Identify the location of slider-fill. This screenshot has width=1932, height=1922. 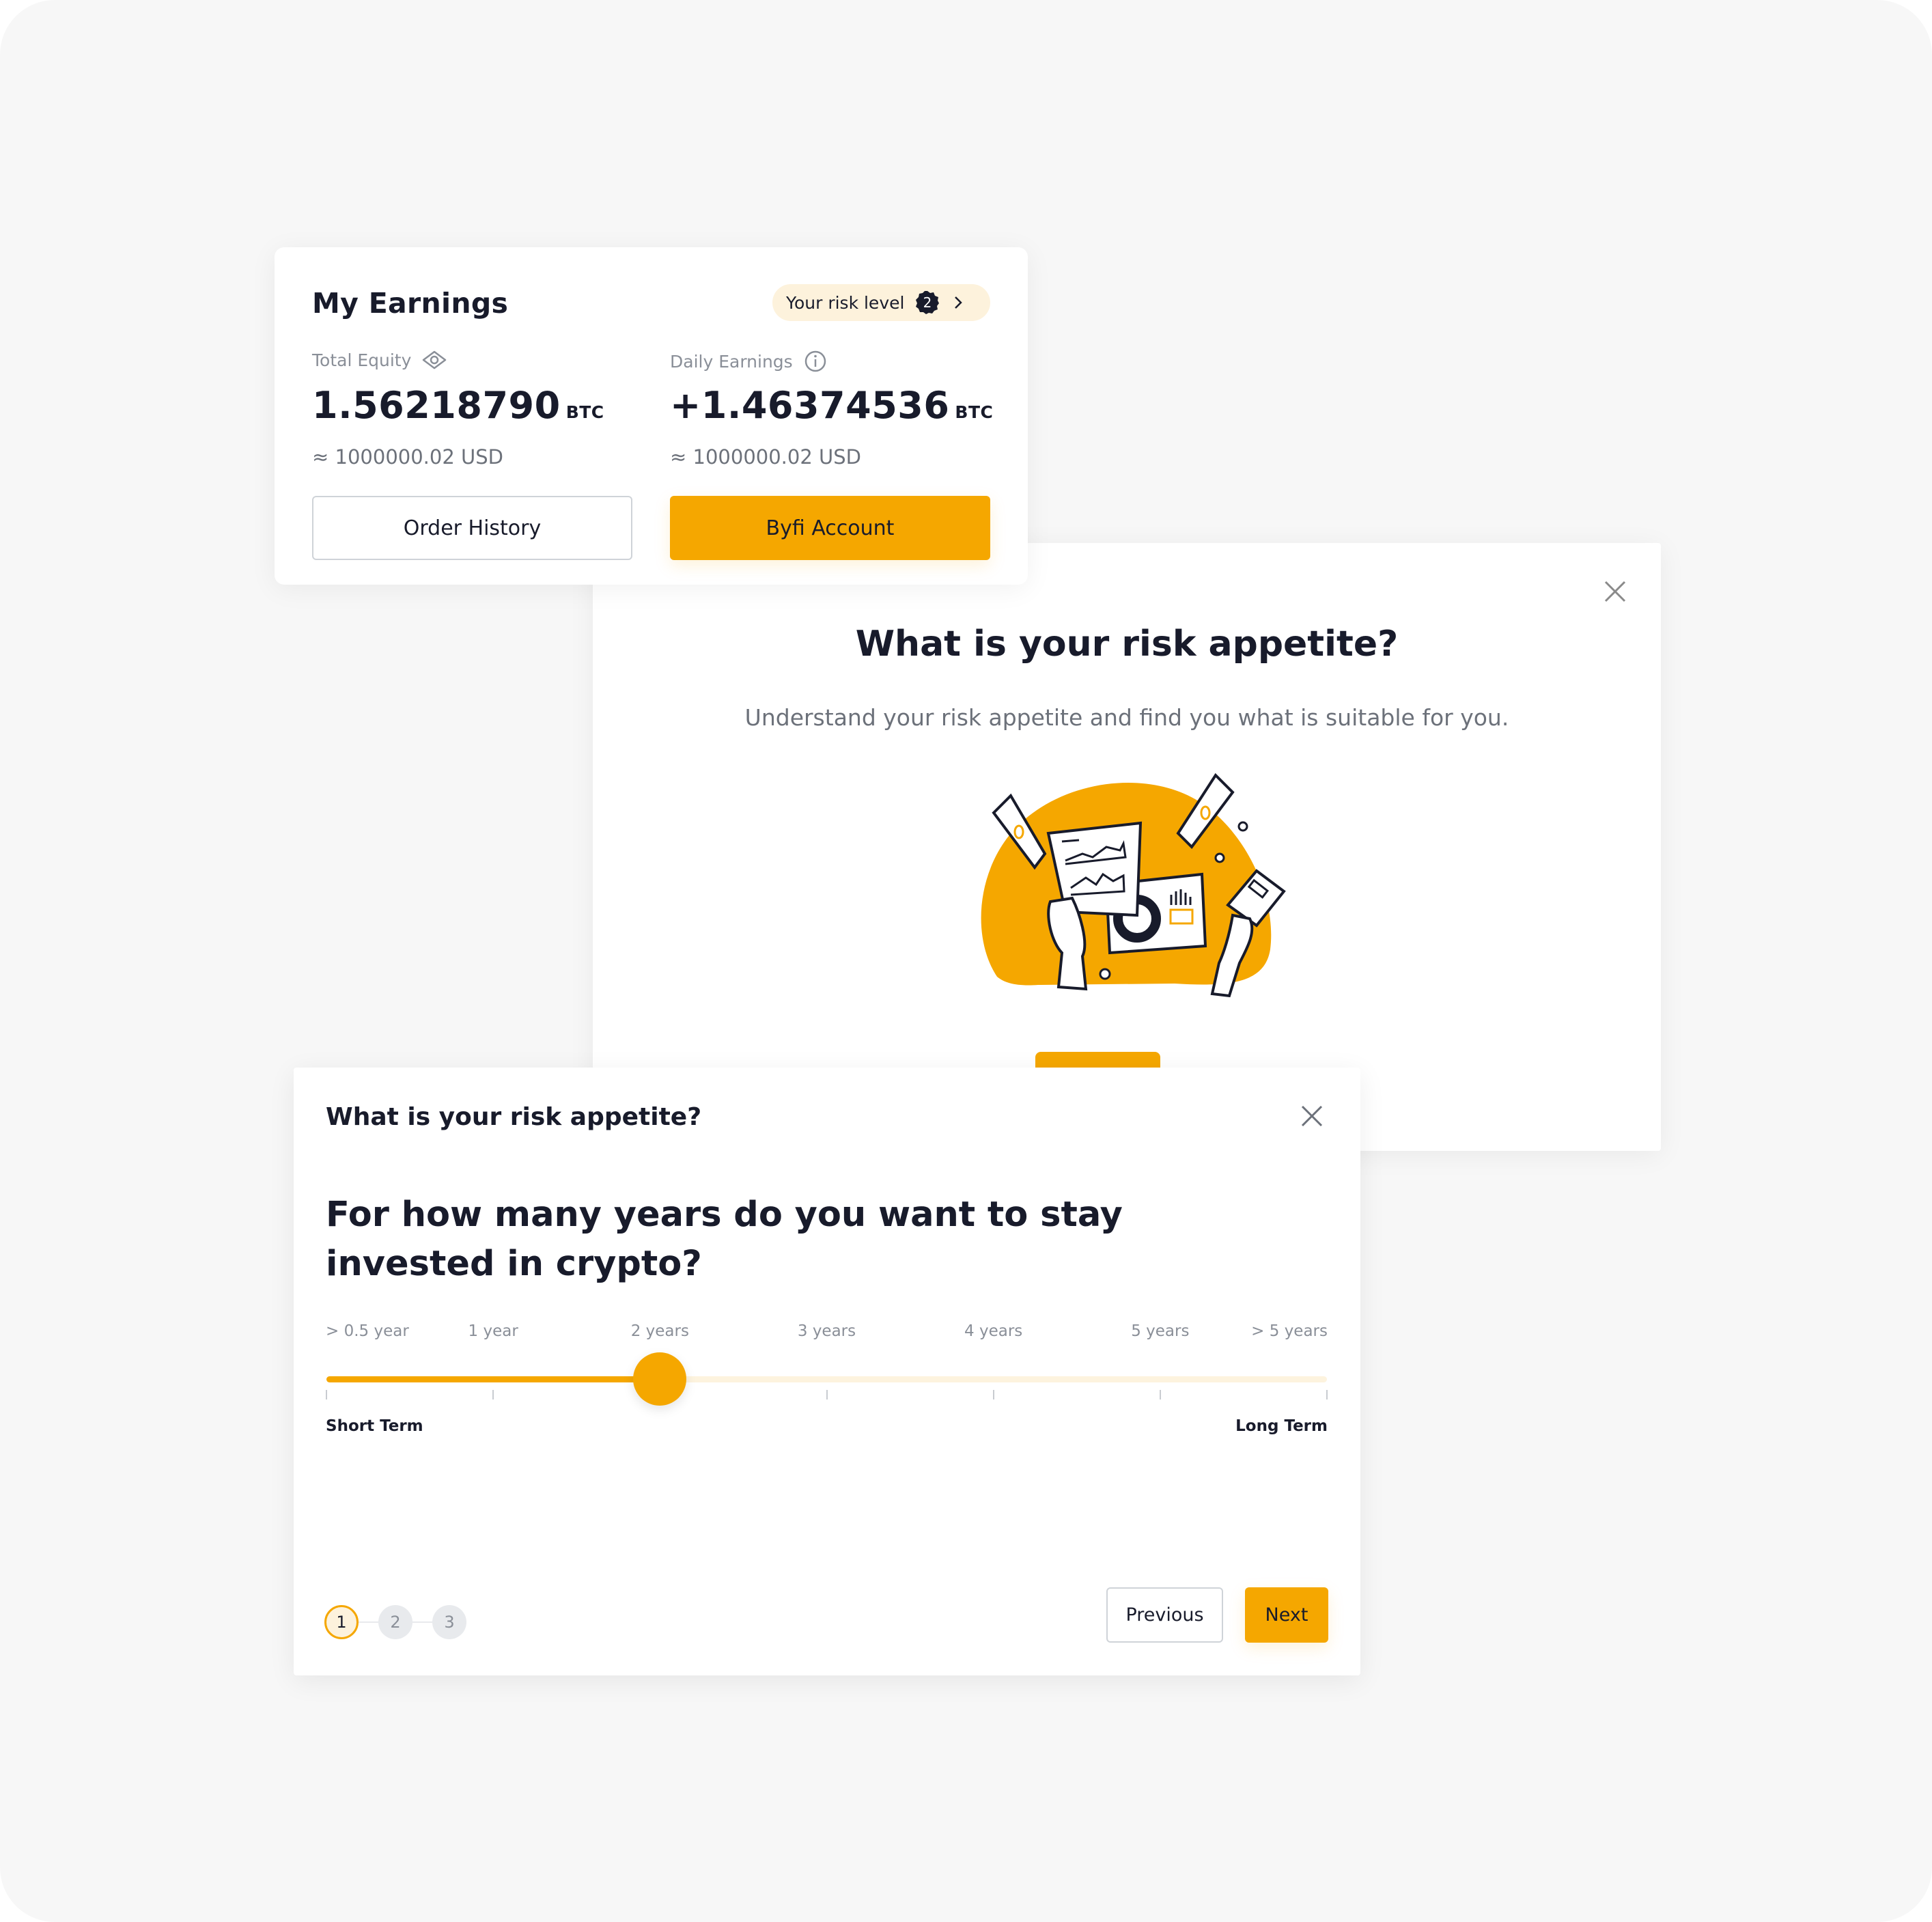
(493, 1379).